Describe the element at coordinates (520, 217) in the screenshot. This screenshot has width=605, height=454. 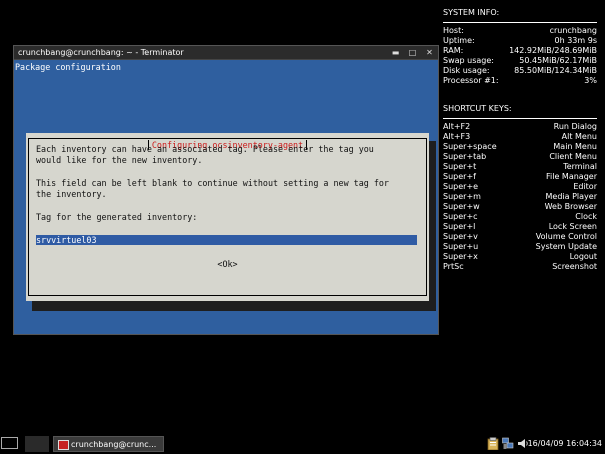
I see `shortcut-row: Super+c Clock` at that location.